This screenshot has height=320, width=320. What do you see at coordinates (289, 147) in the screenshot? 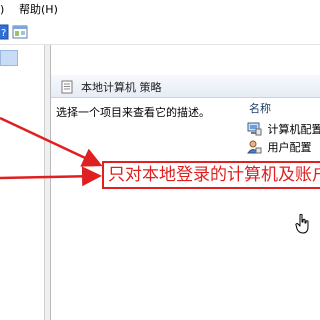
I see `list-item-label: 用户配置` at bounding box center [289, 147].